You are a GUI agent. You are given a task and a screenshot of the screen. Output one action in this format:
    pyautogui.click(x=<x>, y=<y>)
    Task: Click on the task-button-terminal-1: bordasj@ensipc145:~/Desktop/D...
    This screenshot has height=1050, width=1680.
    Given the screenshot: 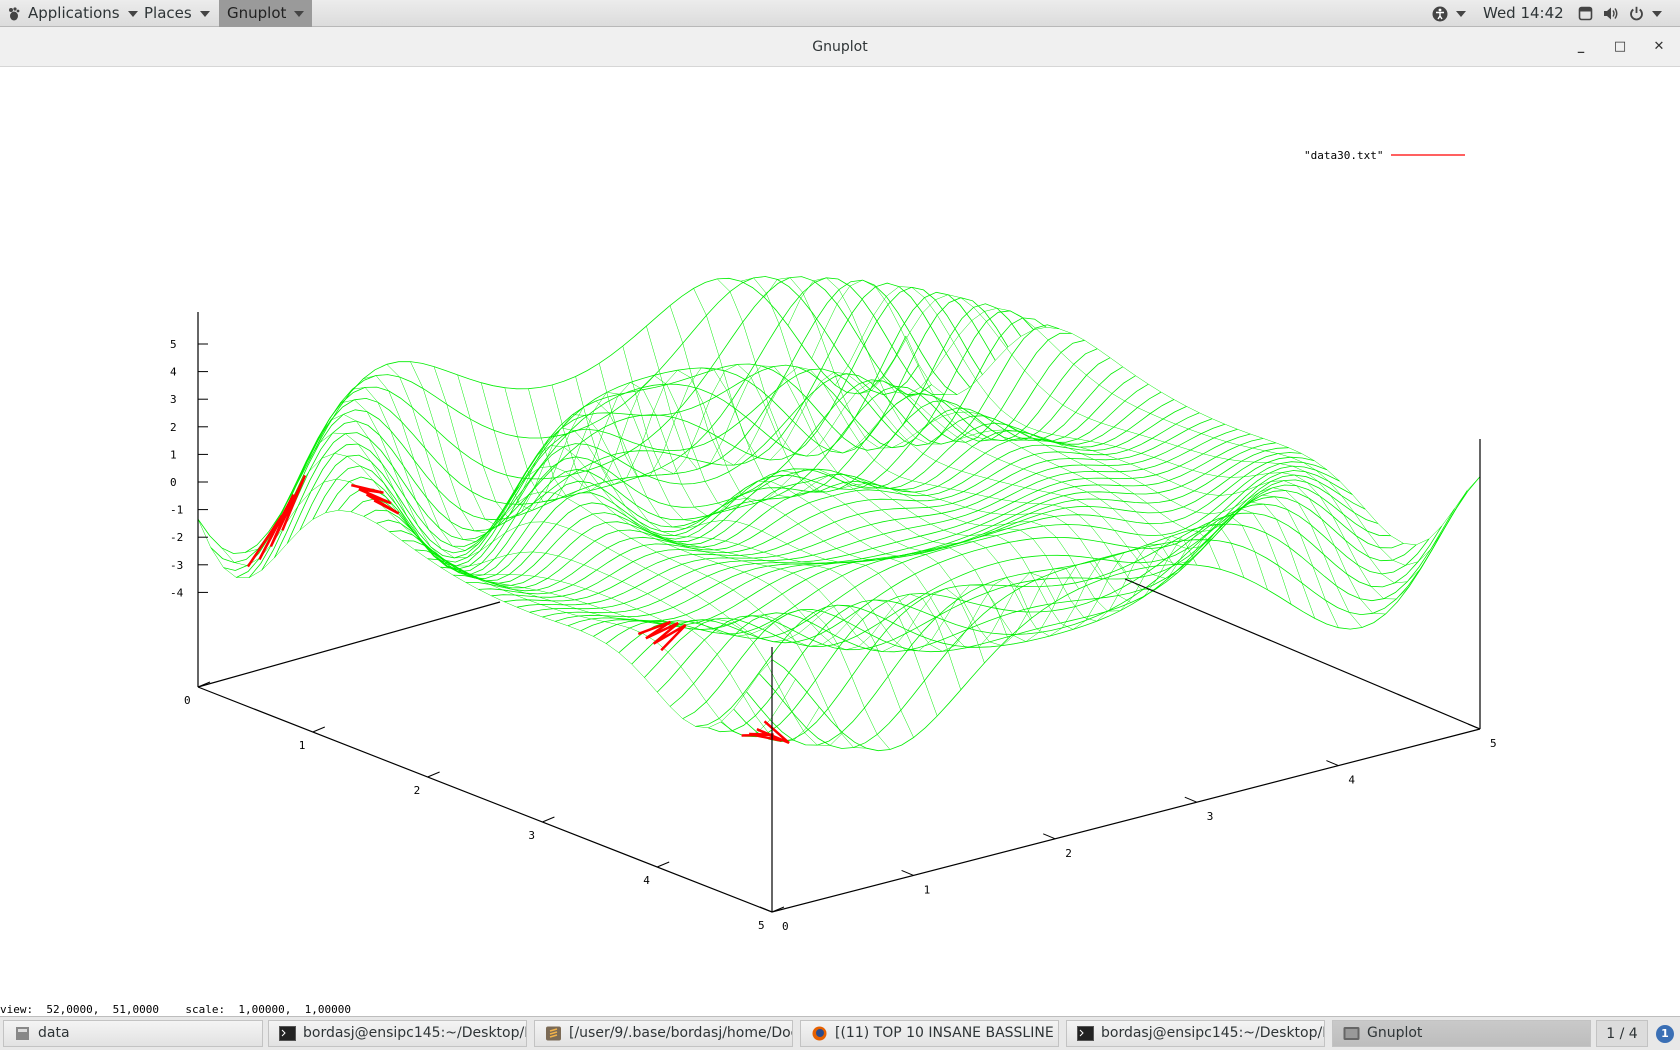 What is the action you would take?
    pyautogui.click(x=397, y=1033)
    